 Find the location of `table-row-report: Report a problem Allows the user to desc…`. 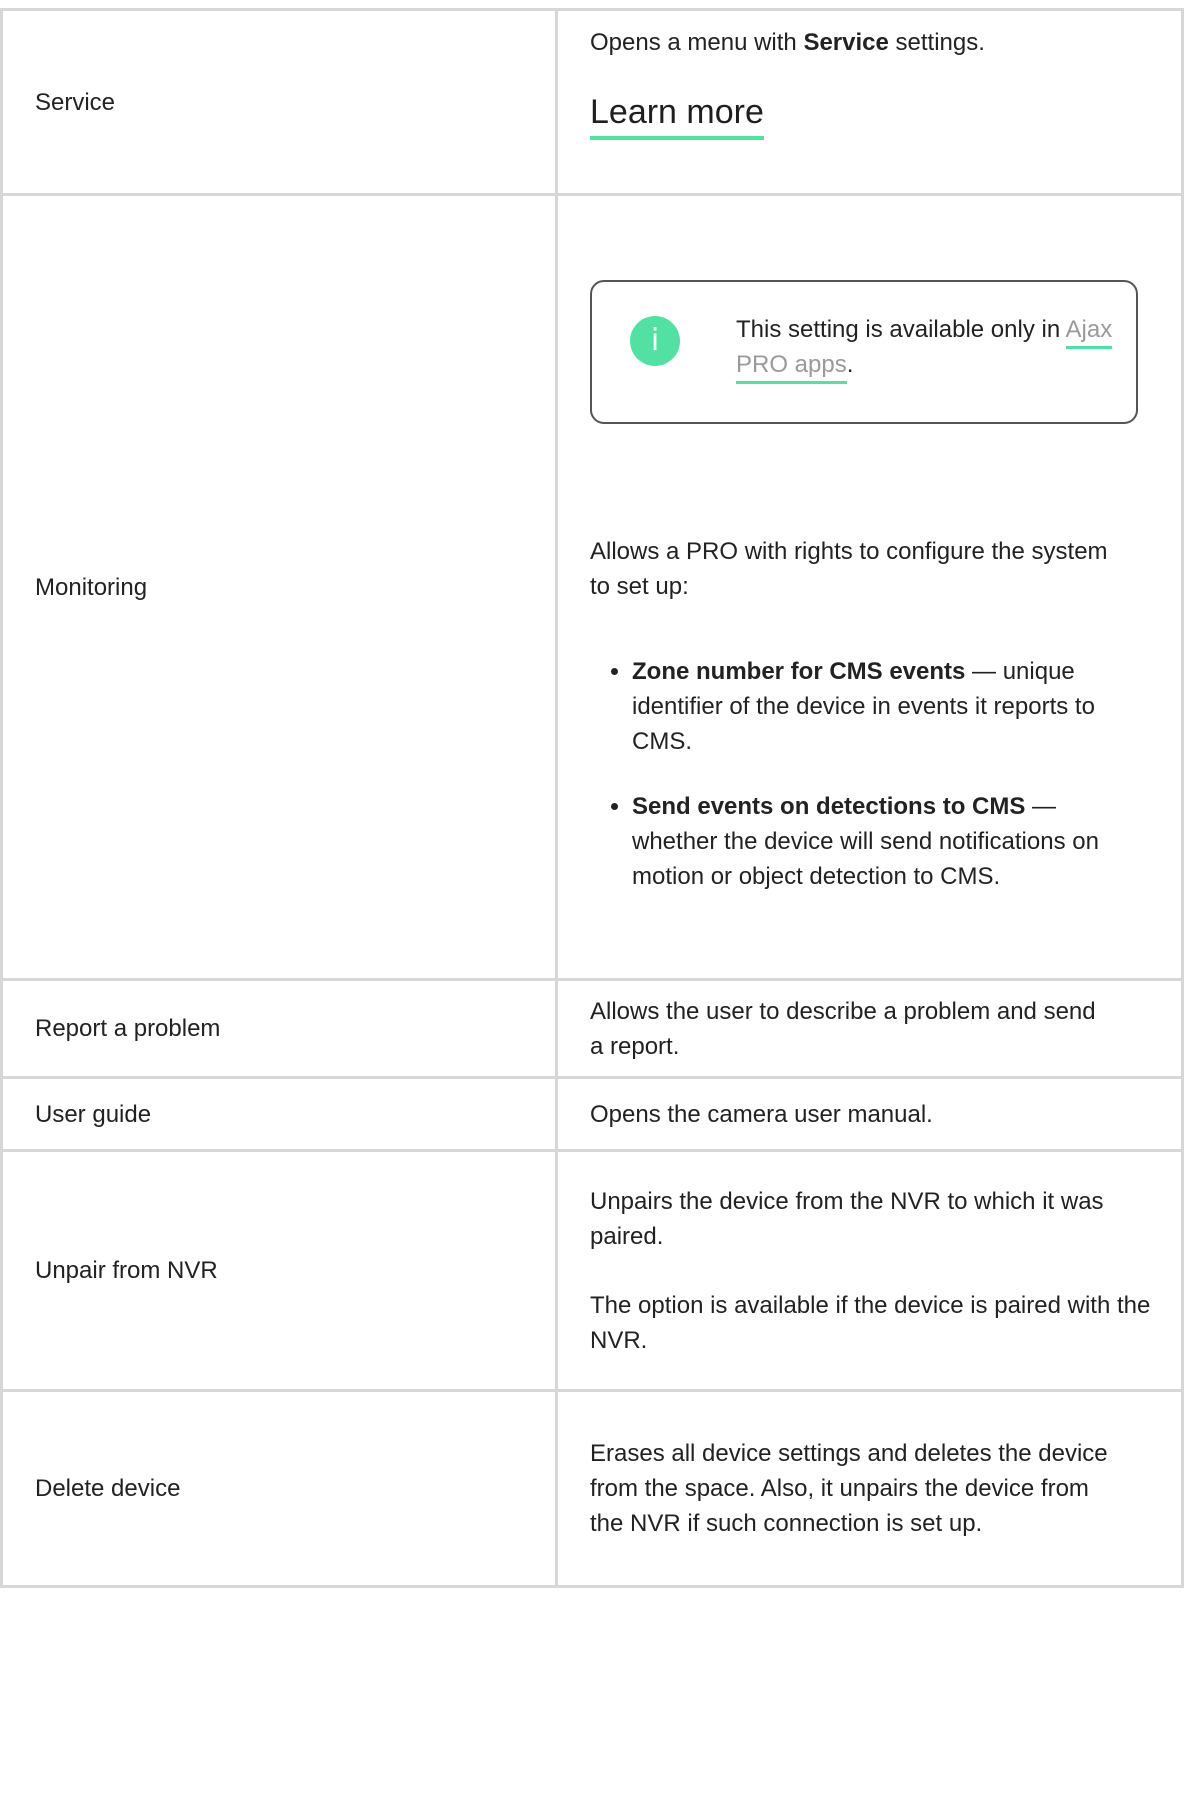

table-row-report: Report a problem Allows the user to desc… is located at coordinates (592, 1028).